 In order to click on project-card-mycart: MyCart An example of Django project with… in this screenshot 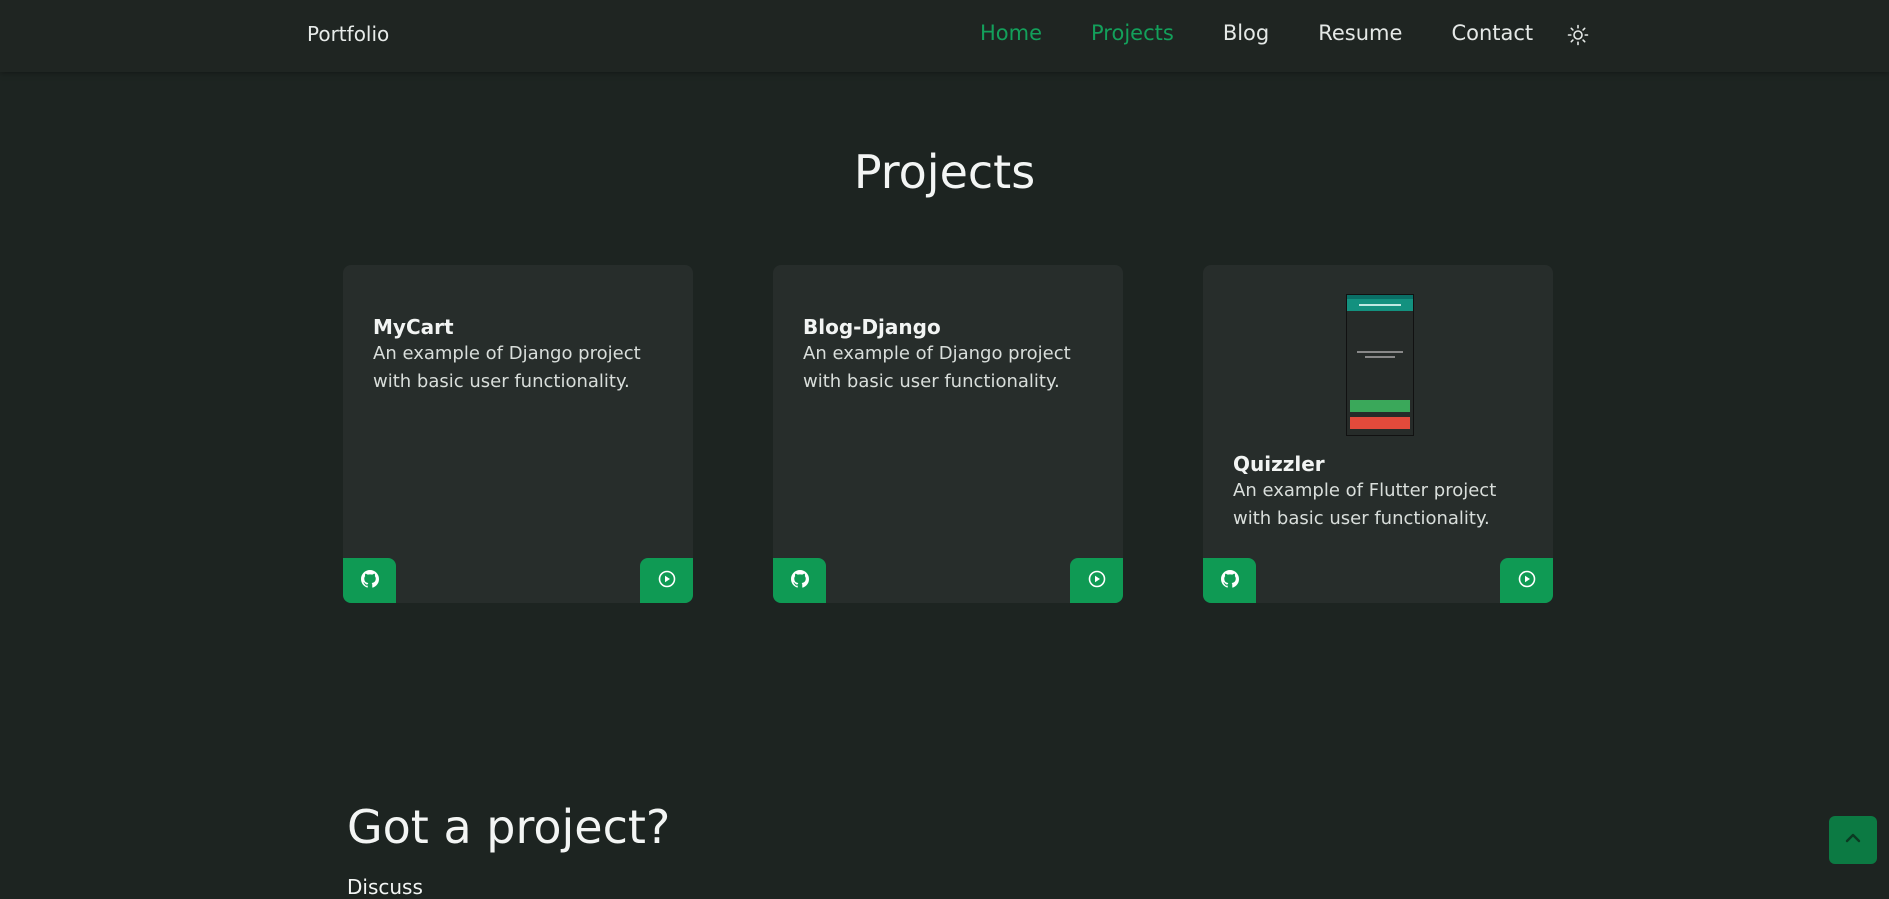, I will do `click(518, 434)`.